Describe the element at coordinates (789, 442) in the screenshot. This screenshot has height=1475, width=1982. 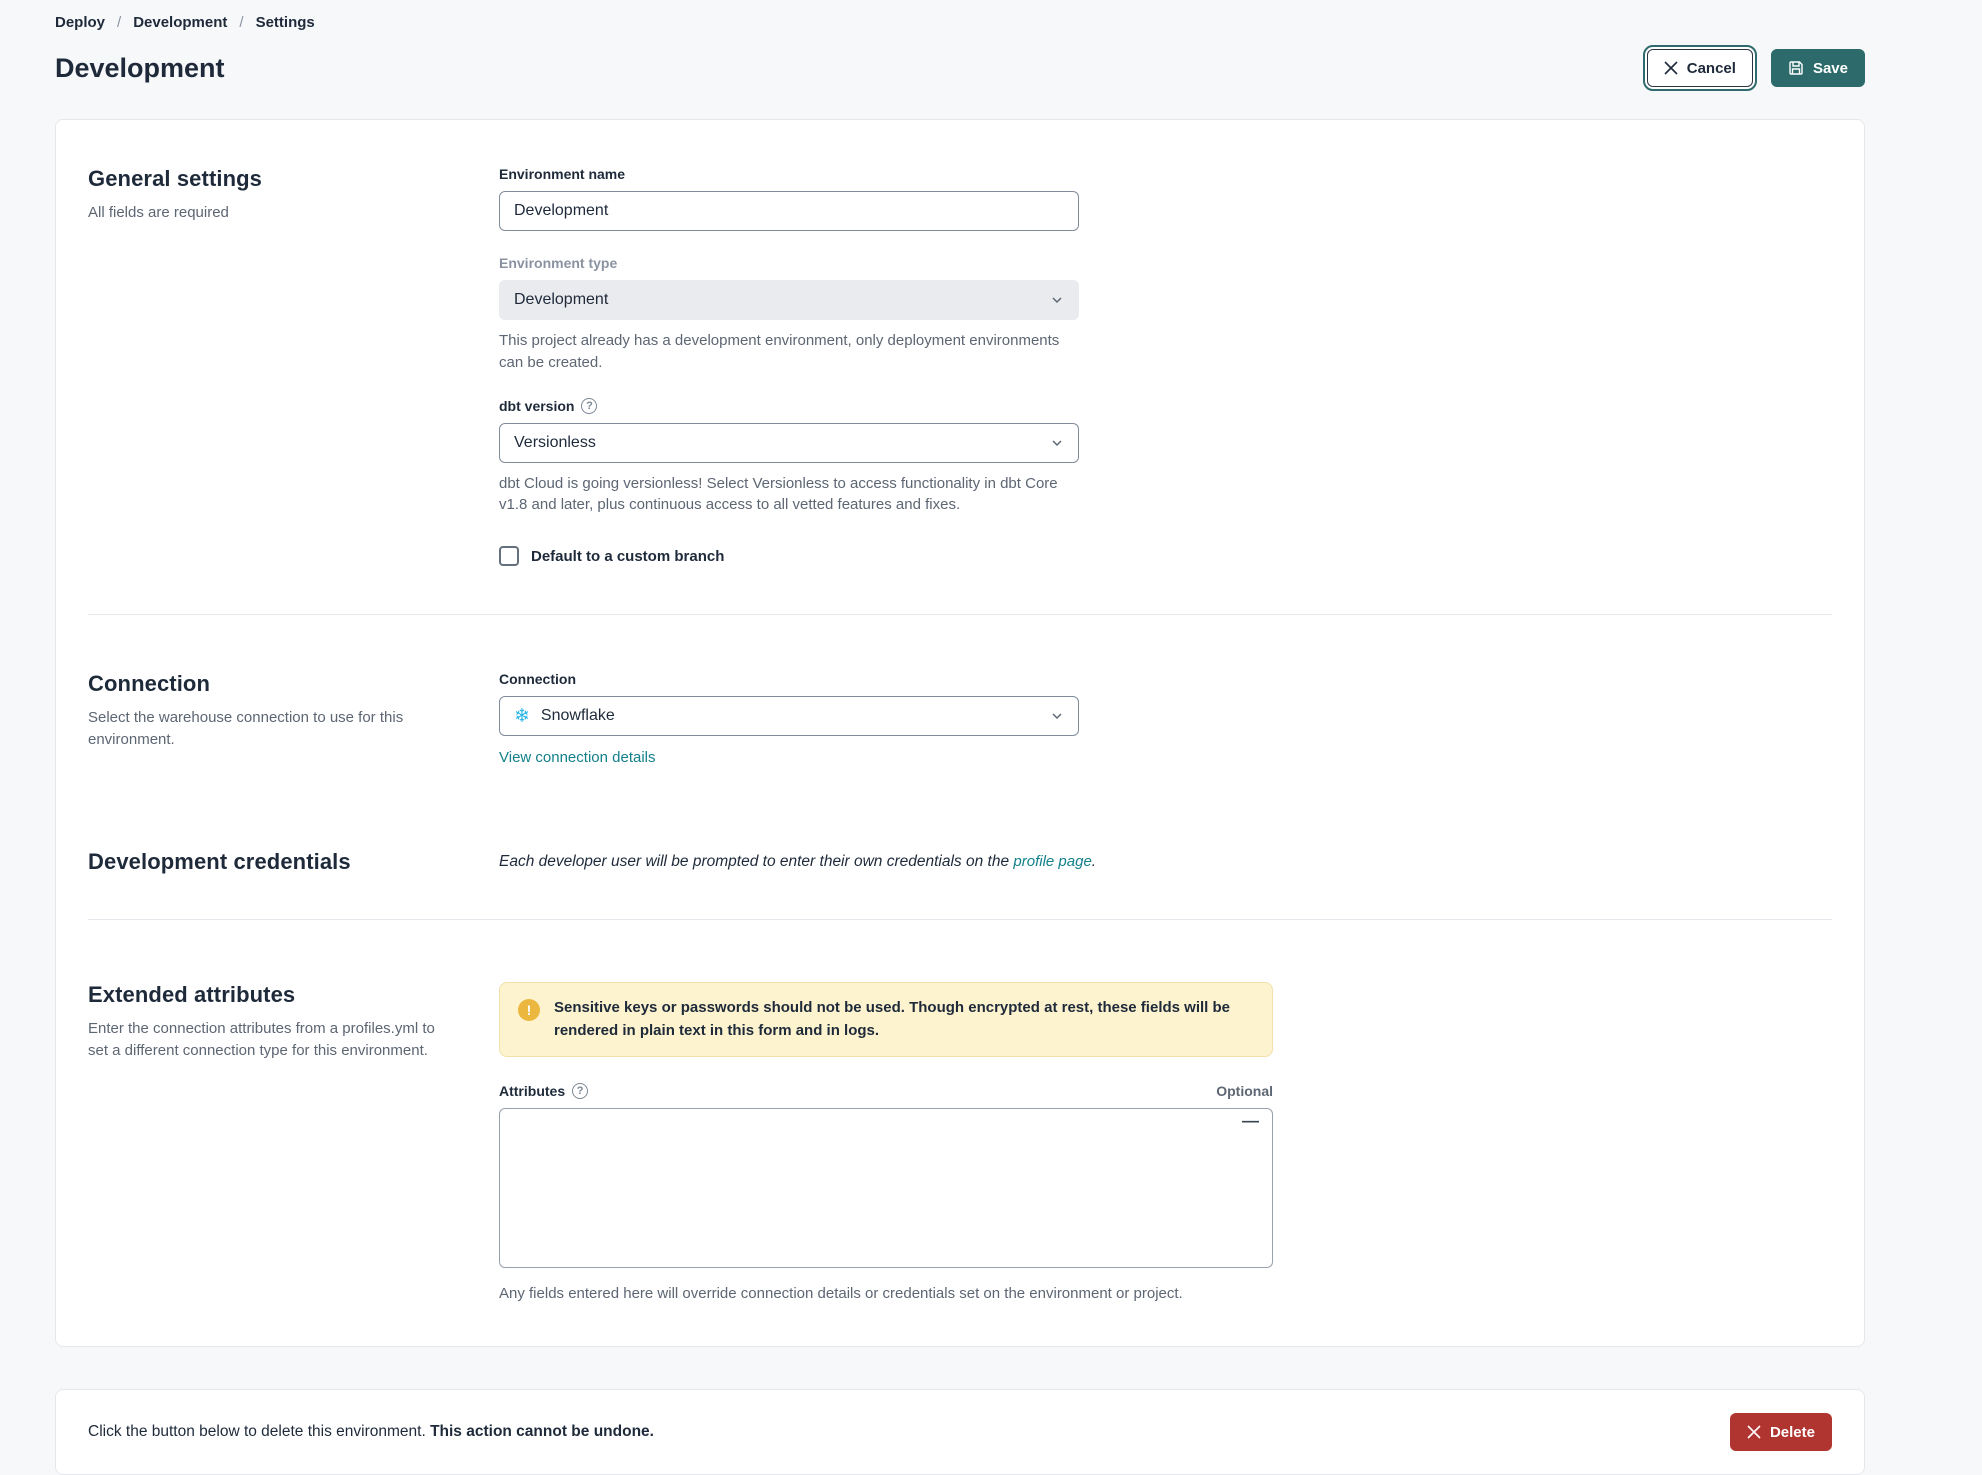
I see `dbt-version-select: Versionless` at that location.